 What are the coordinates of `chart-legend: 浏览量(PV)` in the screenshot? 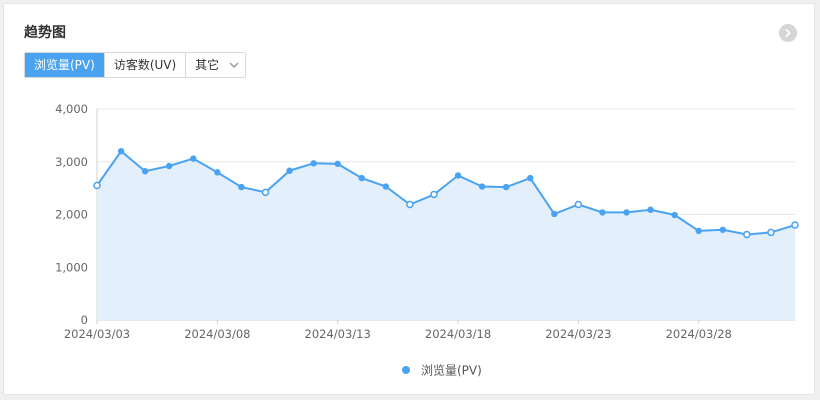 It's located at (442, 370).